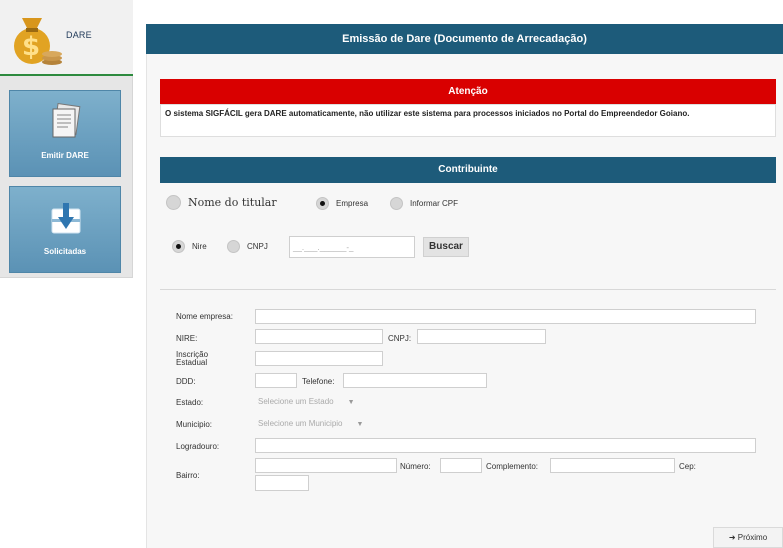 The height and width of the screenshot is (548, 783). I want to click on sidebar-item-emitir-dare: Emitir DARE, so click(65, 133).